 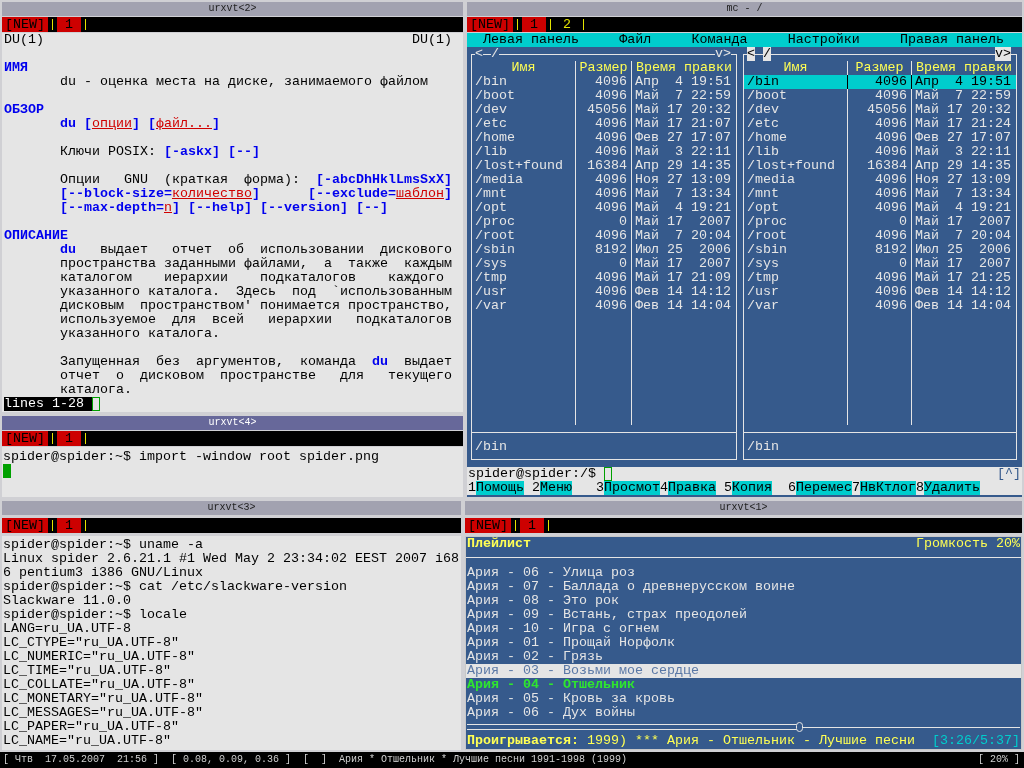 What do you see at coordinates (244, 82) in the screenshot?
I see `man-paragraph: du - оценка места на диске, занимаемого файлом` at bounding box center [244, 82].